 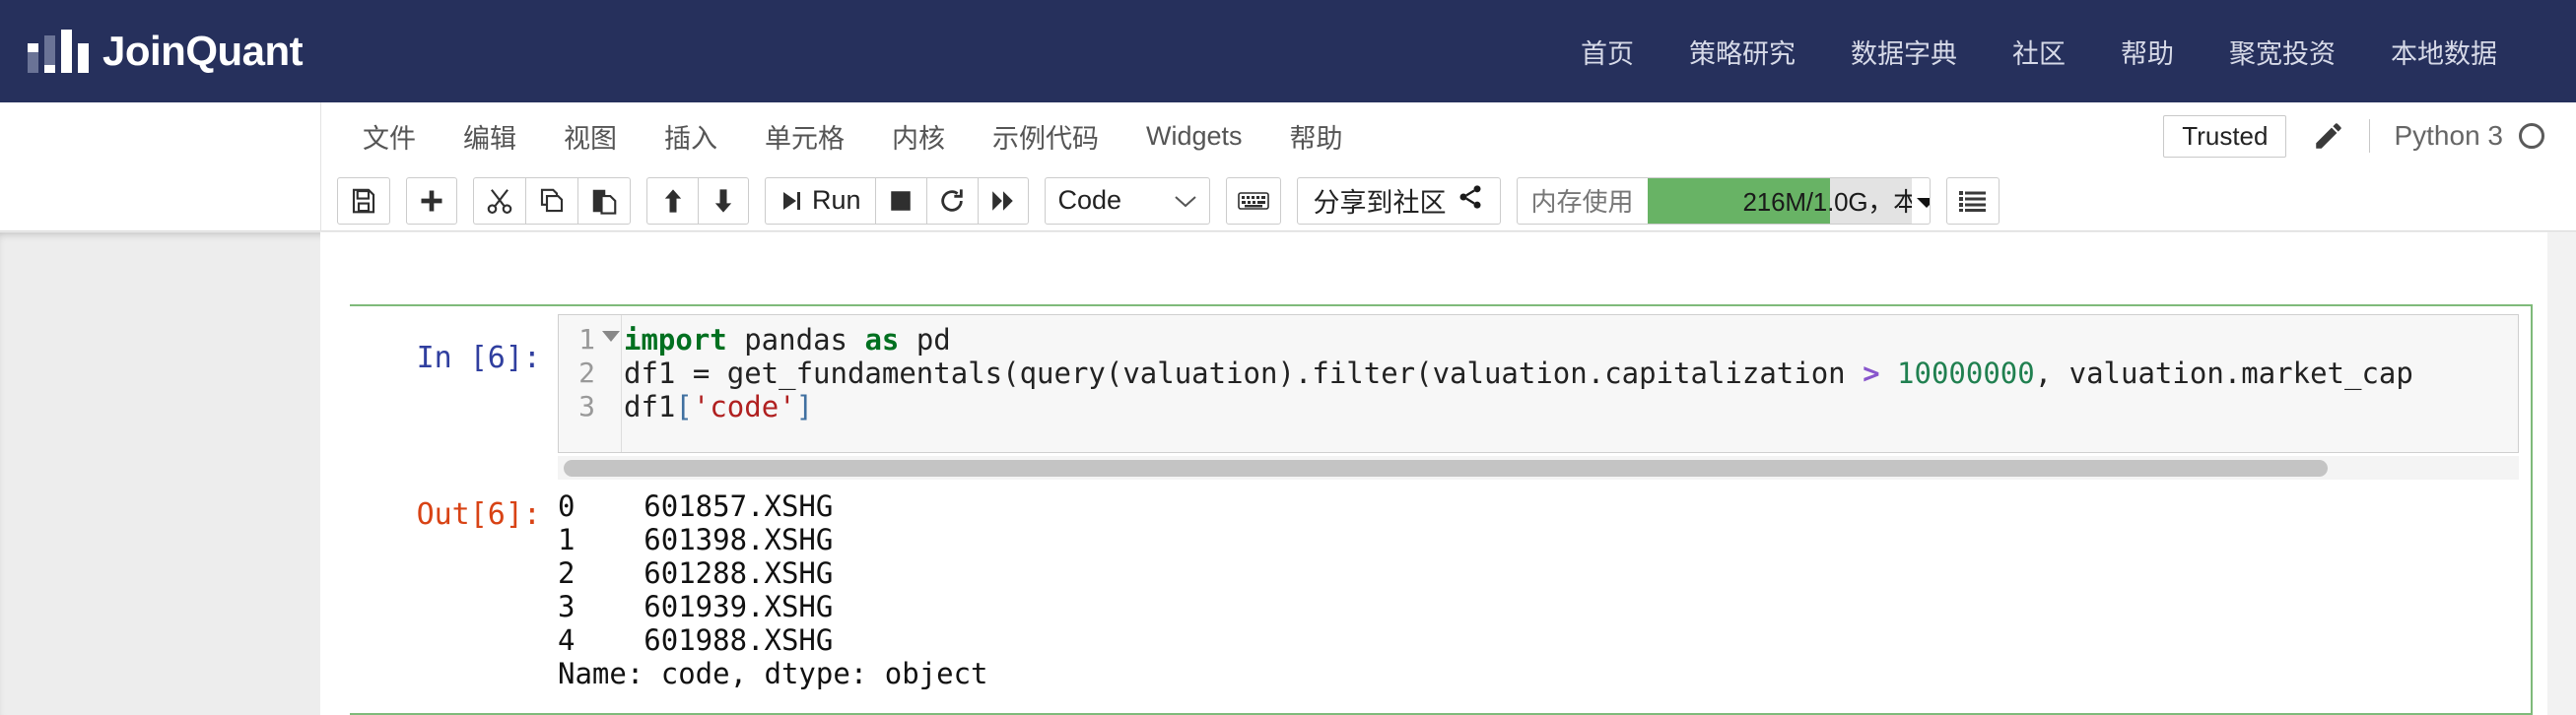 What do you see at coordinates (586, 406) in the screenshot?
I see `line-number: 3` at bounding box center [586, 406].